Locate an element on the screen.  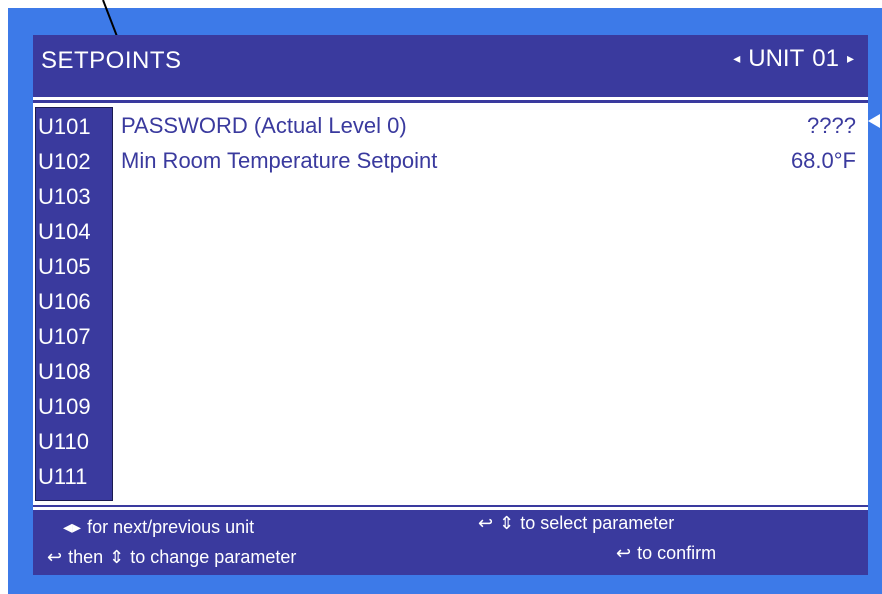
header-bar: SETPOINTS ◂ UNIT 01 ▸ is located at coordinates (450, 66).